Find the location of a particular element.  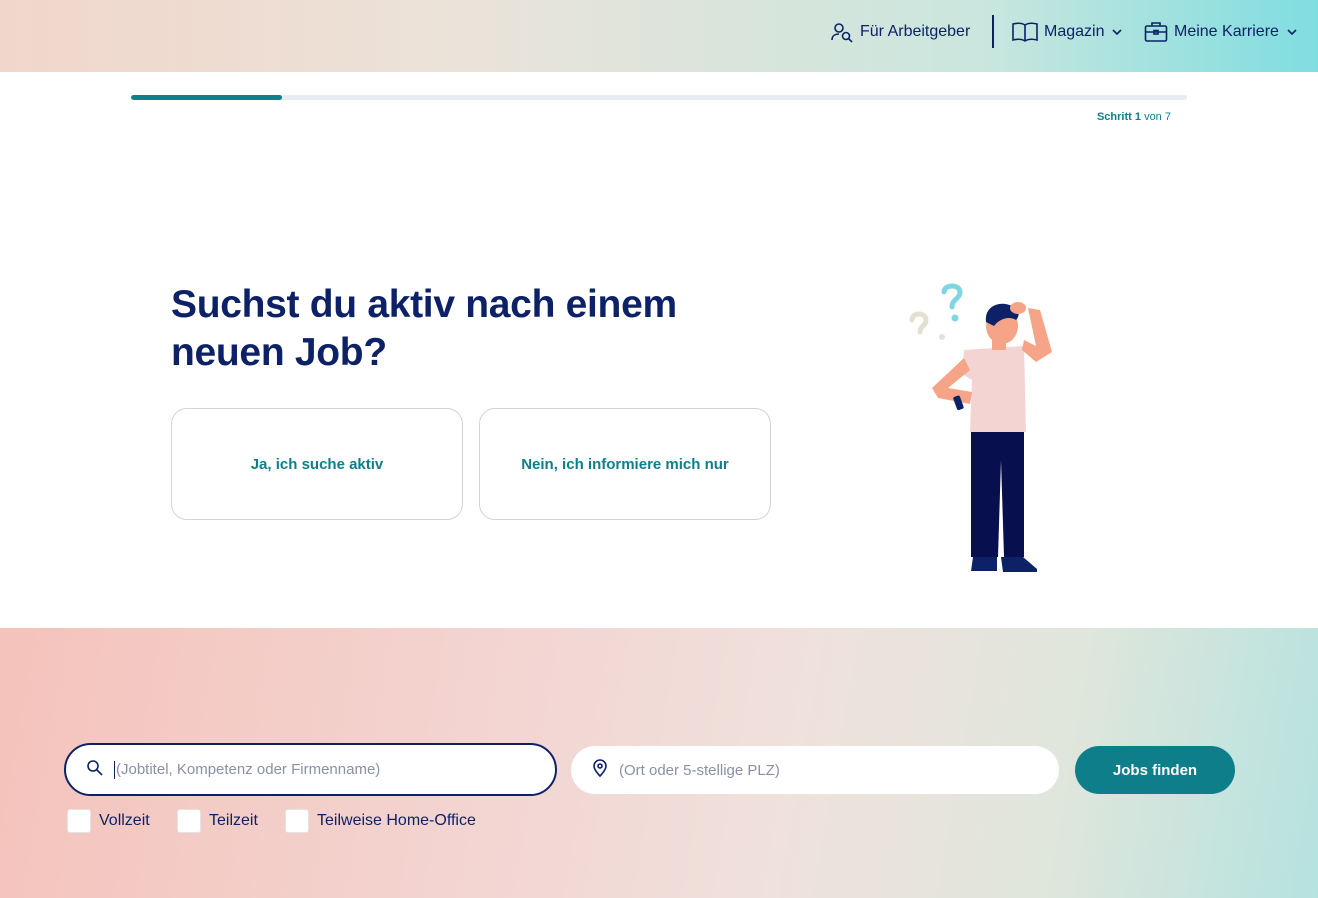

filter-homeoffice-checkbox: Teilweise Home-Office is located at coordinates (380, 821).